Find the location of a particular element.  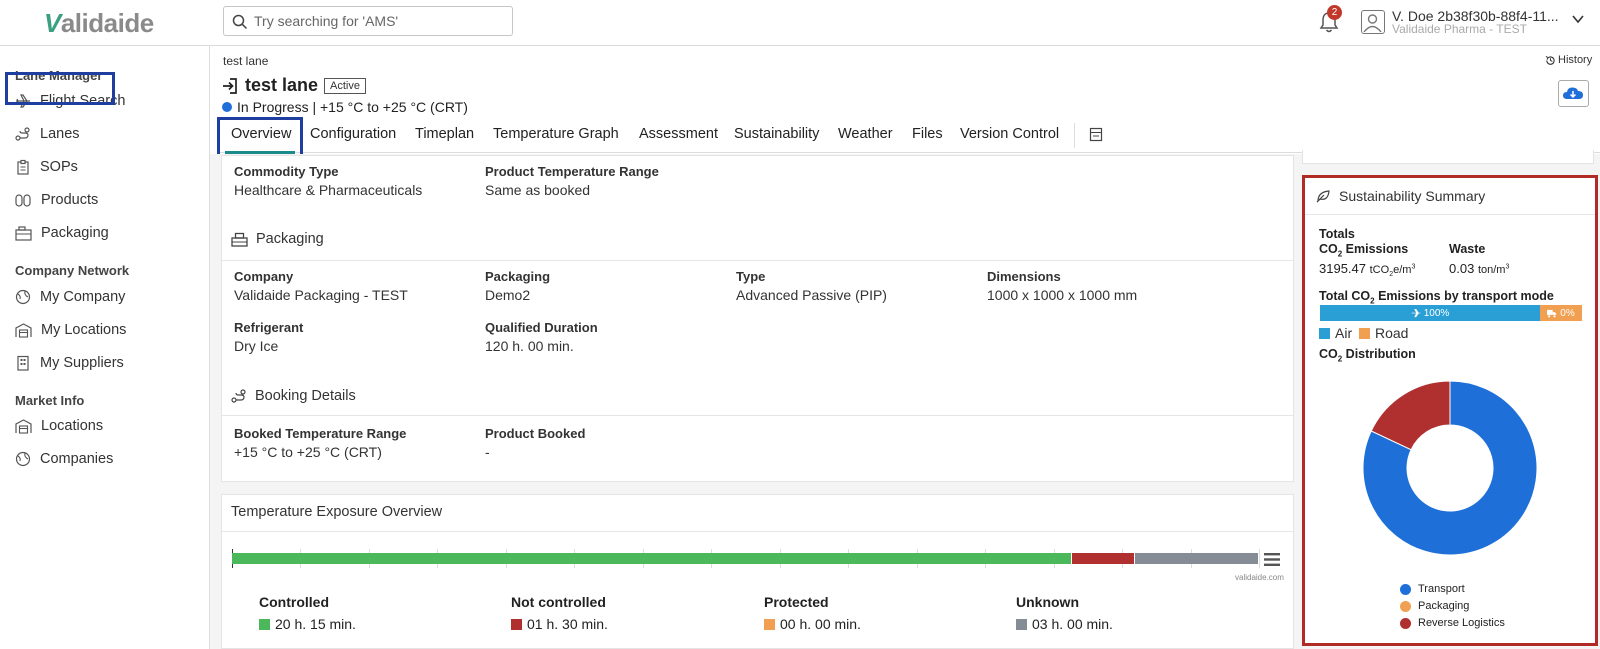

sidebar-item-my-suppliers: My Suppliers is located at coordinates (69, 363).